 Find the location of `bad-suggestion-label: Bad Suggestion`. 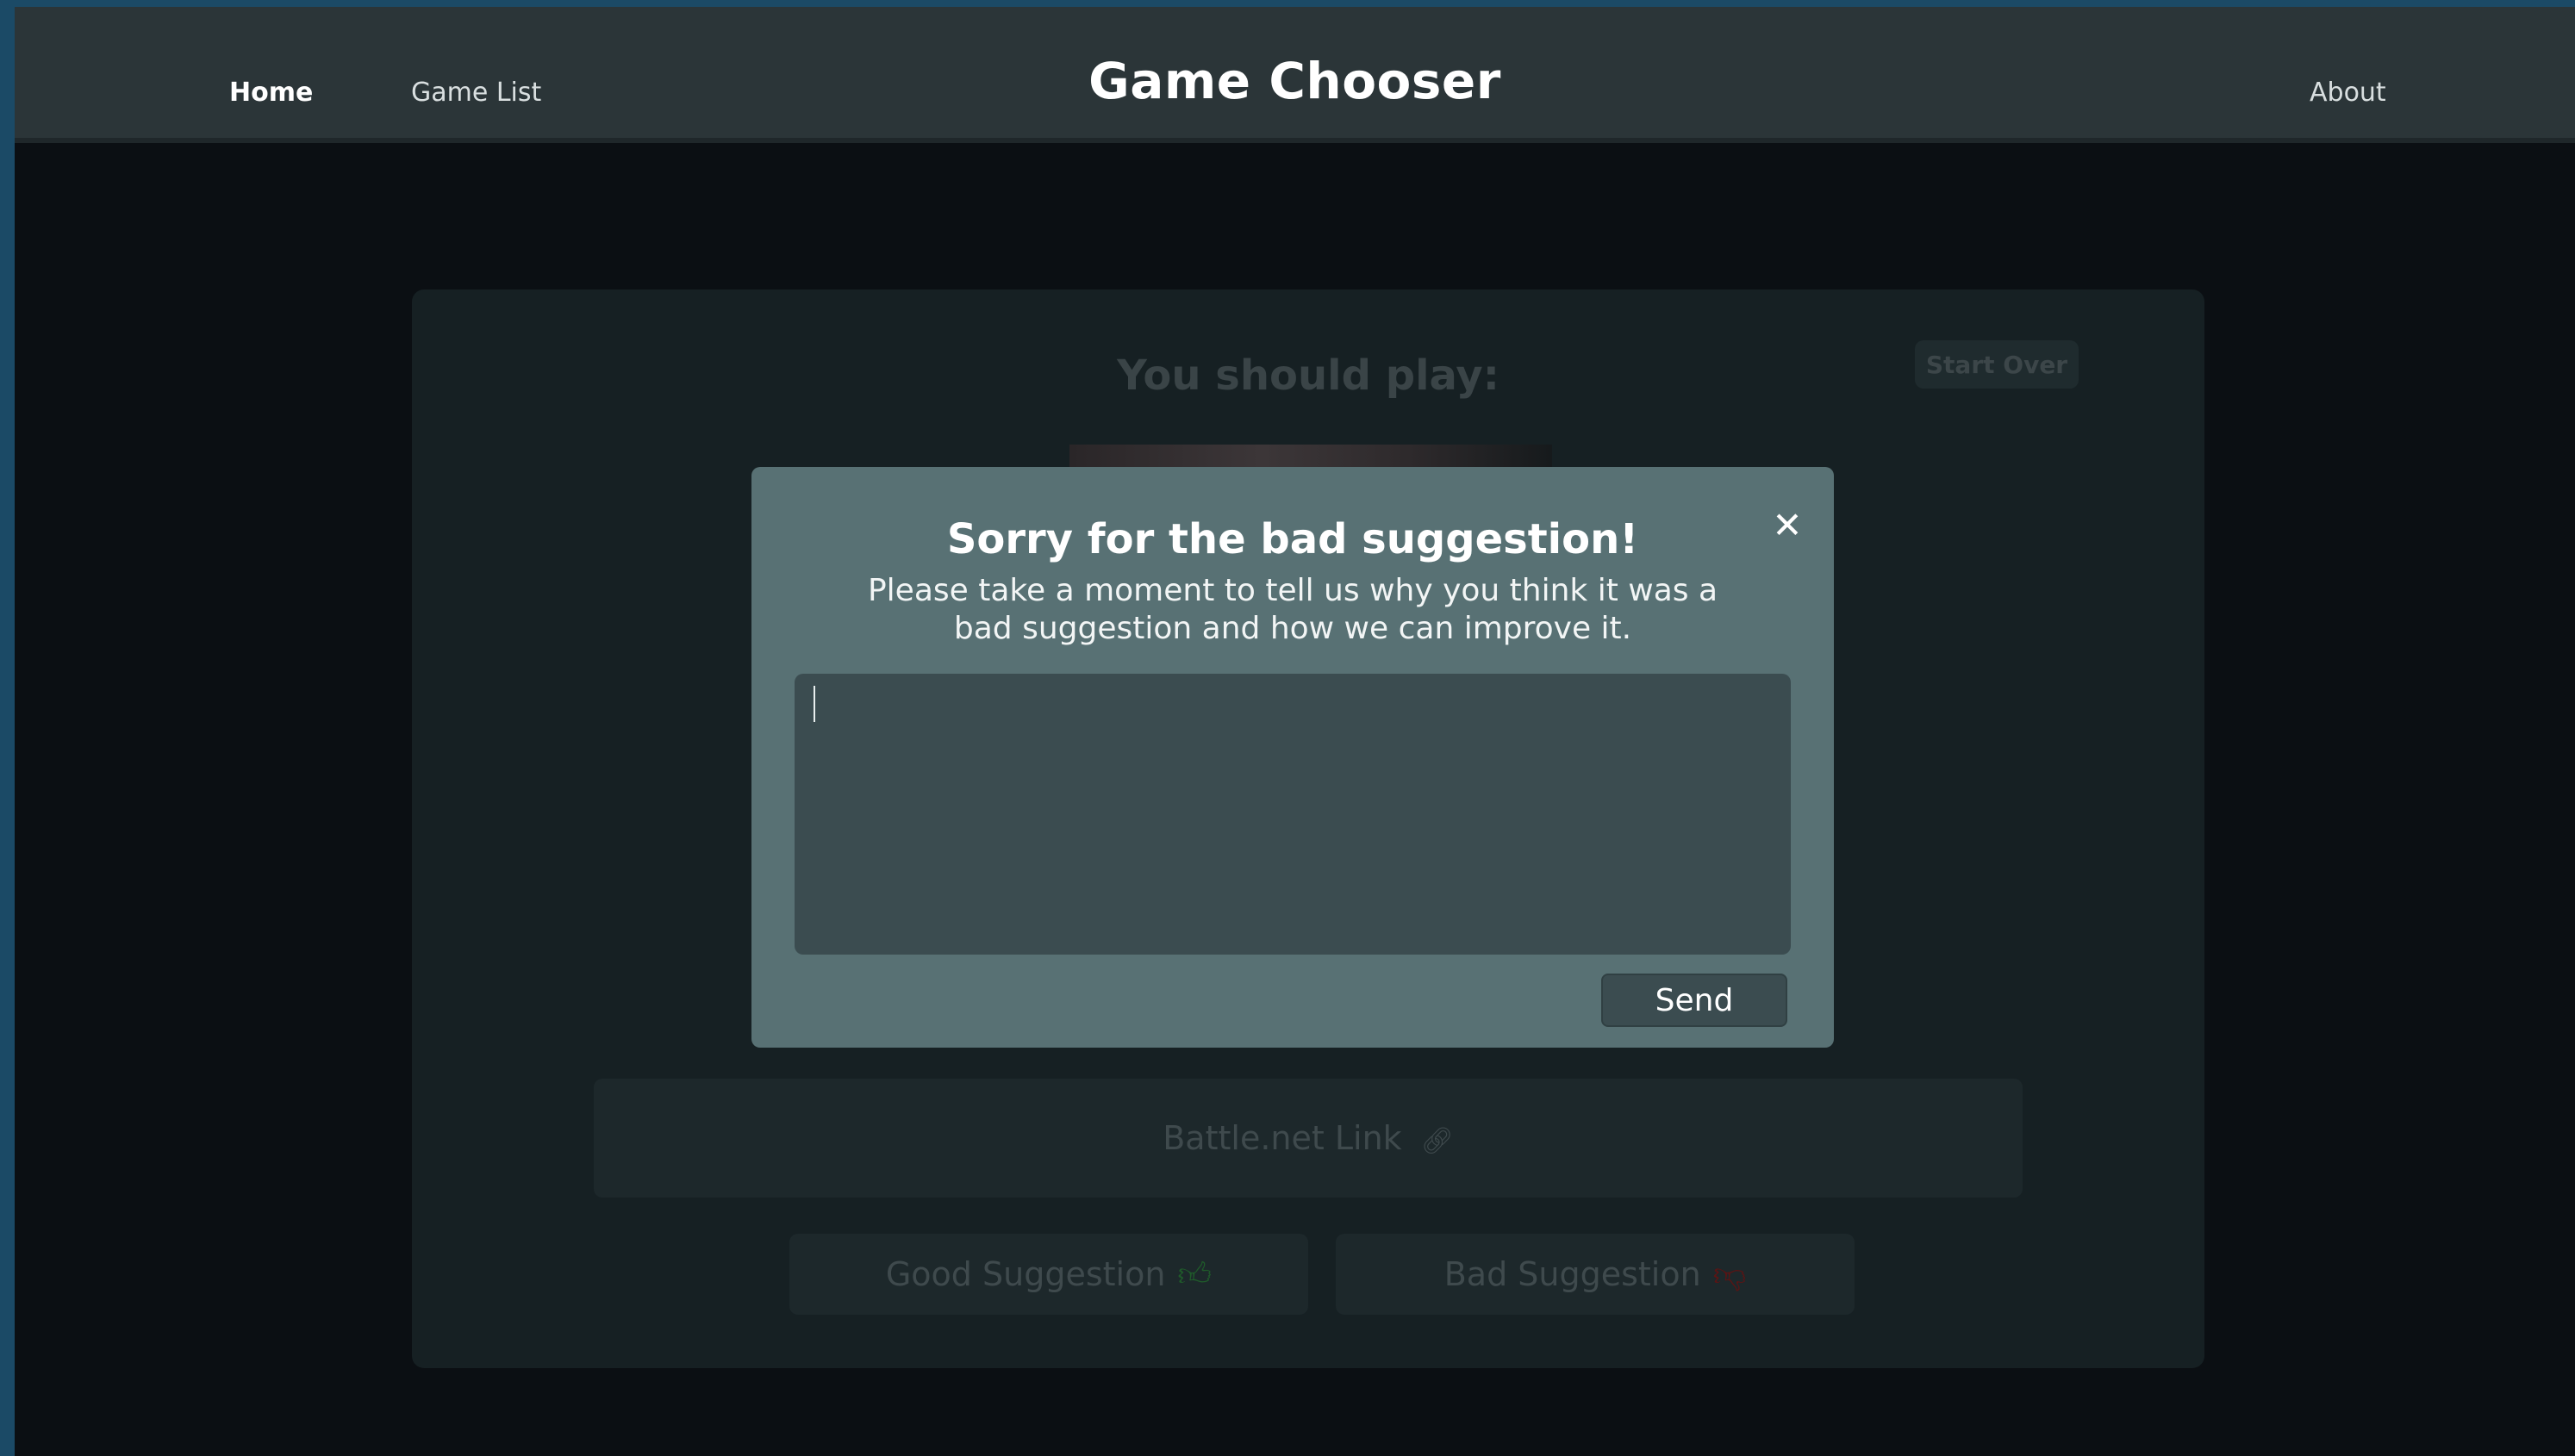

bad-suggestion-label: Bad Suggestion is located at coordinates (1572, 1274).